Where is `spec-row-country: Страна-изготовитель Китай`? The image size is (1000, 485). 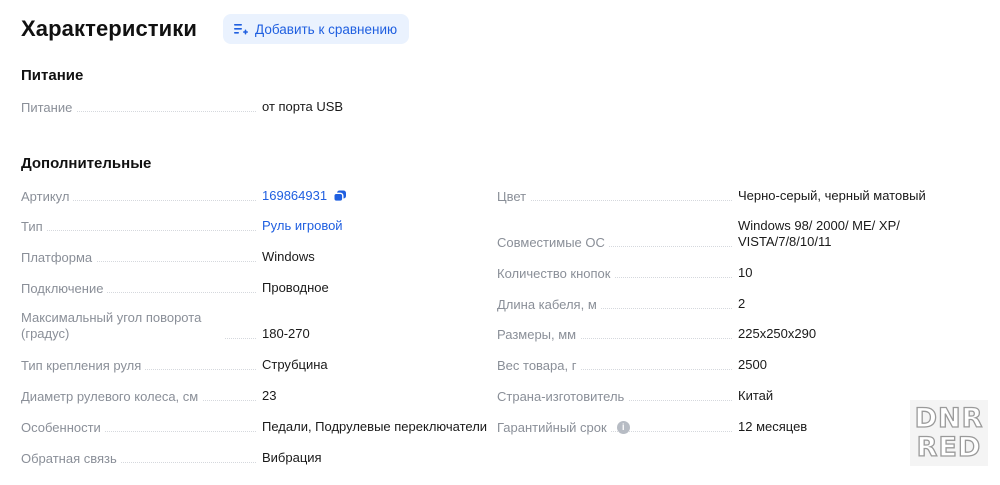 spec-row-country: Страна-изготовитель Китай is located at coordinates (635, 396).